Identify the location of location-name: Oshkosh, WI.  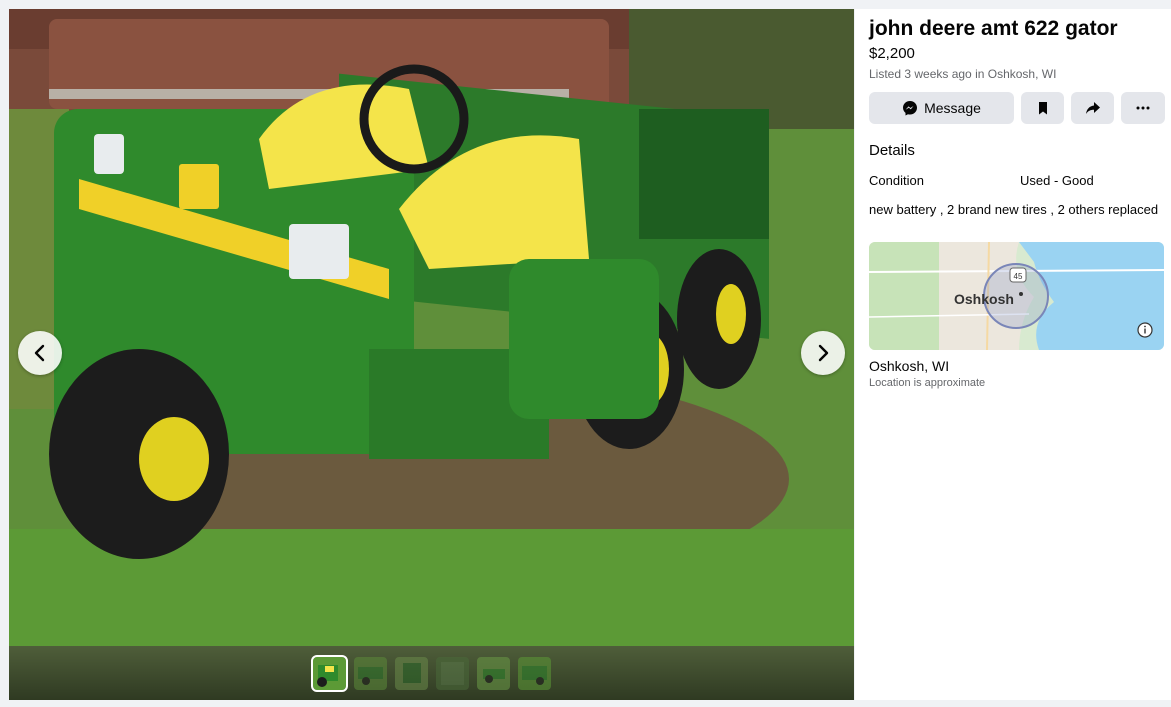
(909, 366).